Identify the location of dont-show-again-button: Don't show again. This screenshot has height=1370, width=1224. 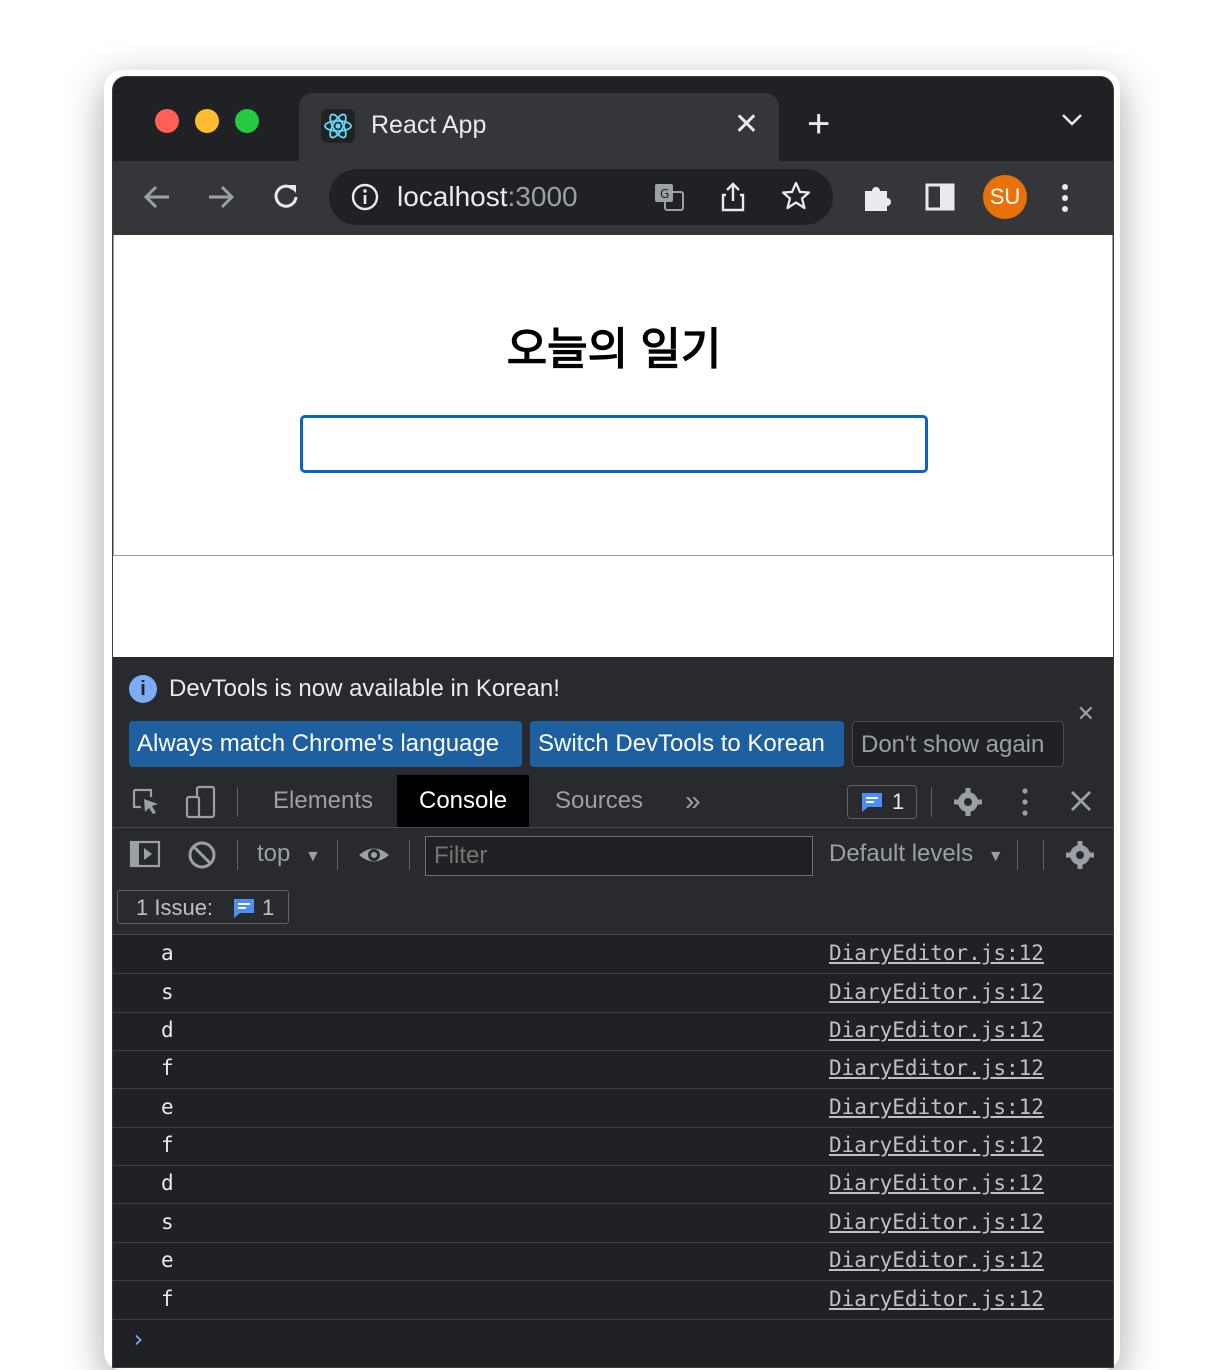
(958, 744).